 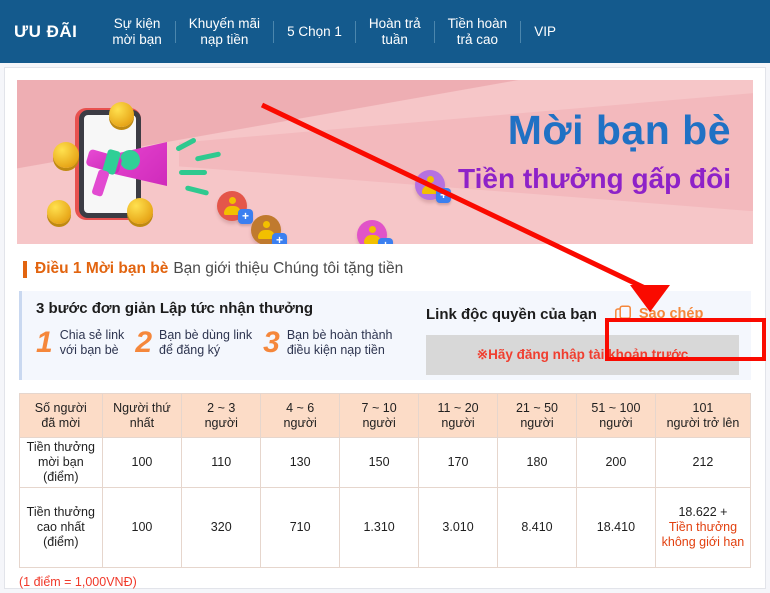 What do you see at coordinates (221, 527) in the screenshot?
I see `table-cell: 320` at bounding box center [221, 527].